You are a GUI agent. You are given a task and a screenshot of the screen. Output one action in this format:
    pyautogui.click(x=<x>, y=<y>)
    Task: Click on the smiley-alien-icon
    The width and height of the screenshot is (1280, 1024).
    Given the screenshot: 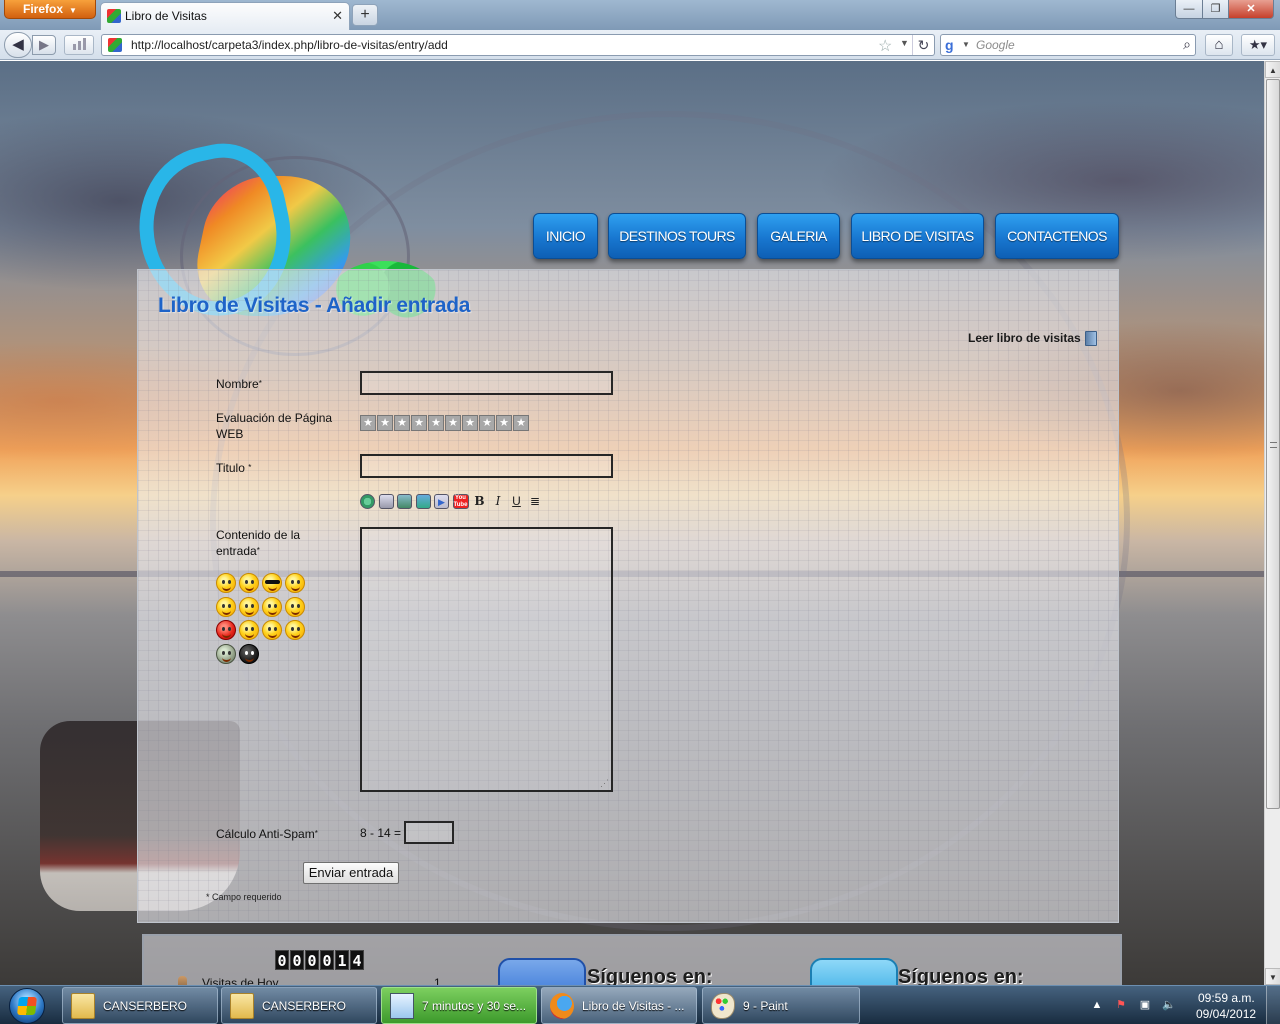 What is the action you would take?
    pyautogui.click(x=226, y=653)
    